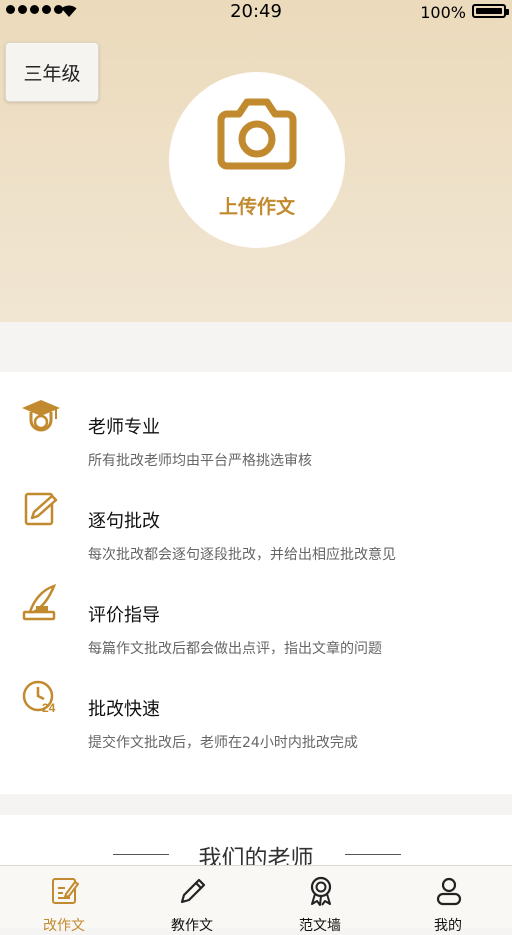 This screenshot has height=935, width=512. Describe the element at coordinates (256, 420) in the screenshot. I see `feature-item: 老师专业 所有批改老师均由平台严格挑选审核` at that location.